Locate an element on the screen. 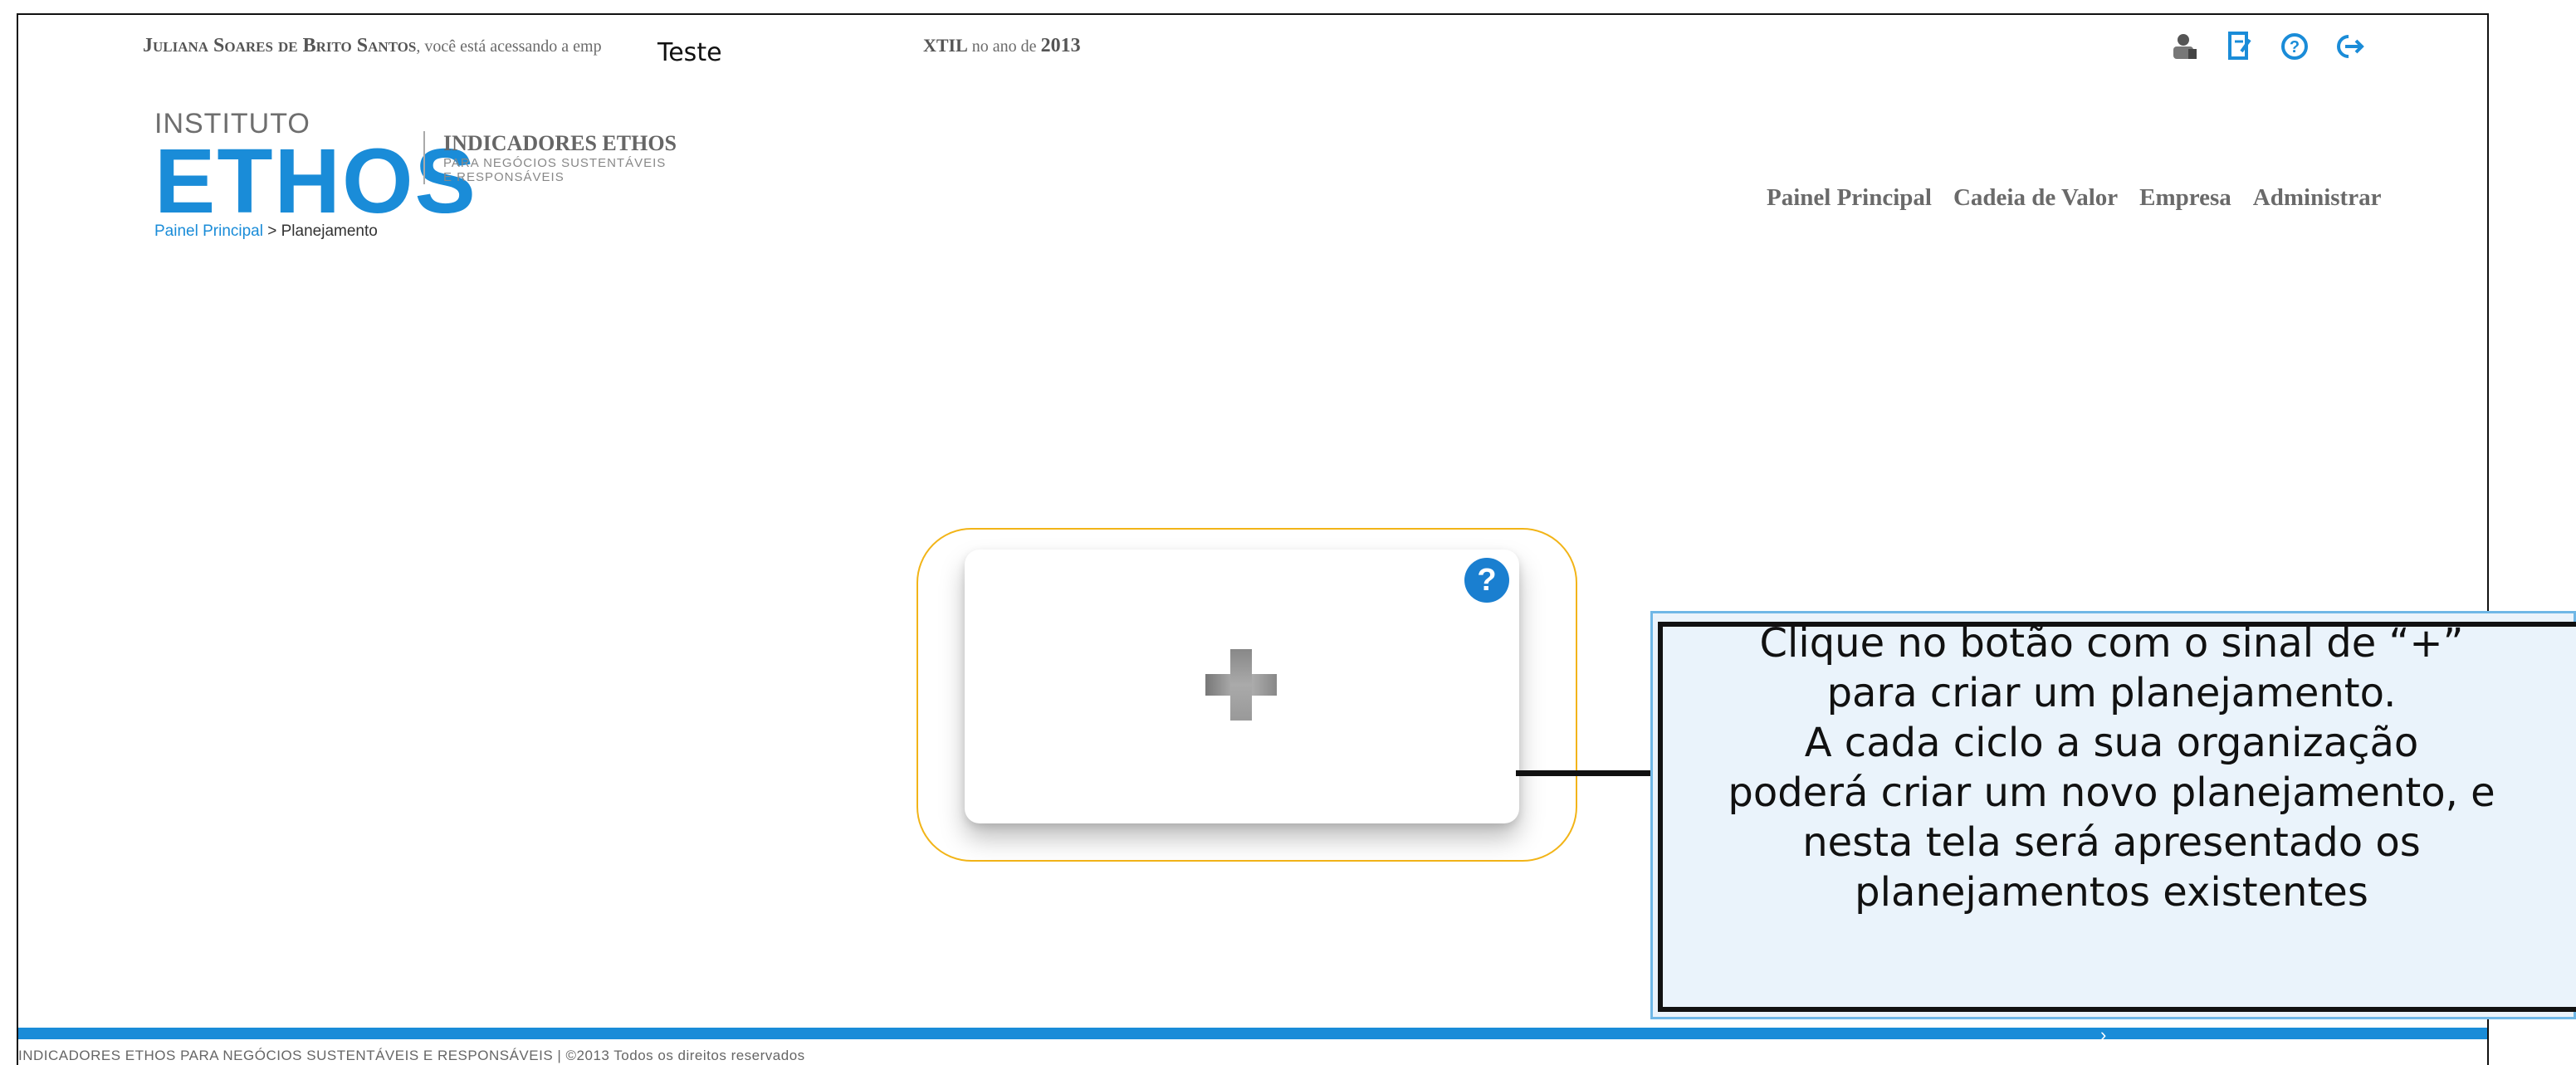 The image size is (2576, 1065). nav-cadeia-de-valor: Cadeia de Valor is located at coordinates (2035, 198).